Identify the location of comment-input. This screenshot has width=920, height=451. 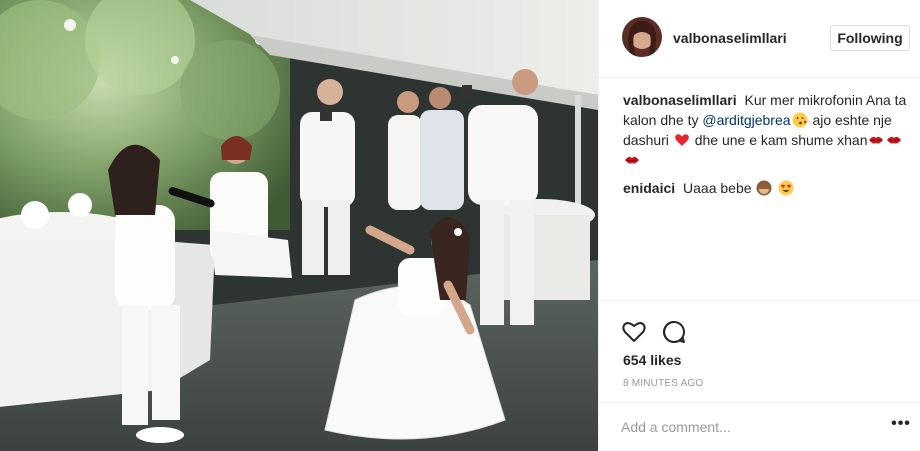
(746, 427).